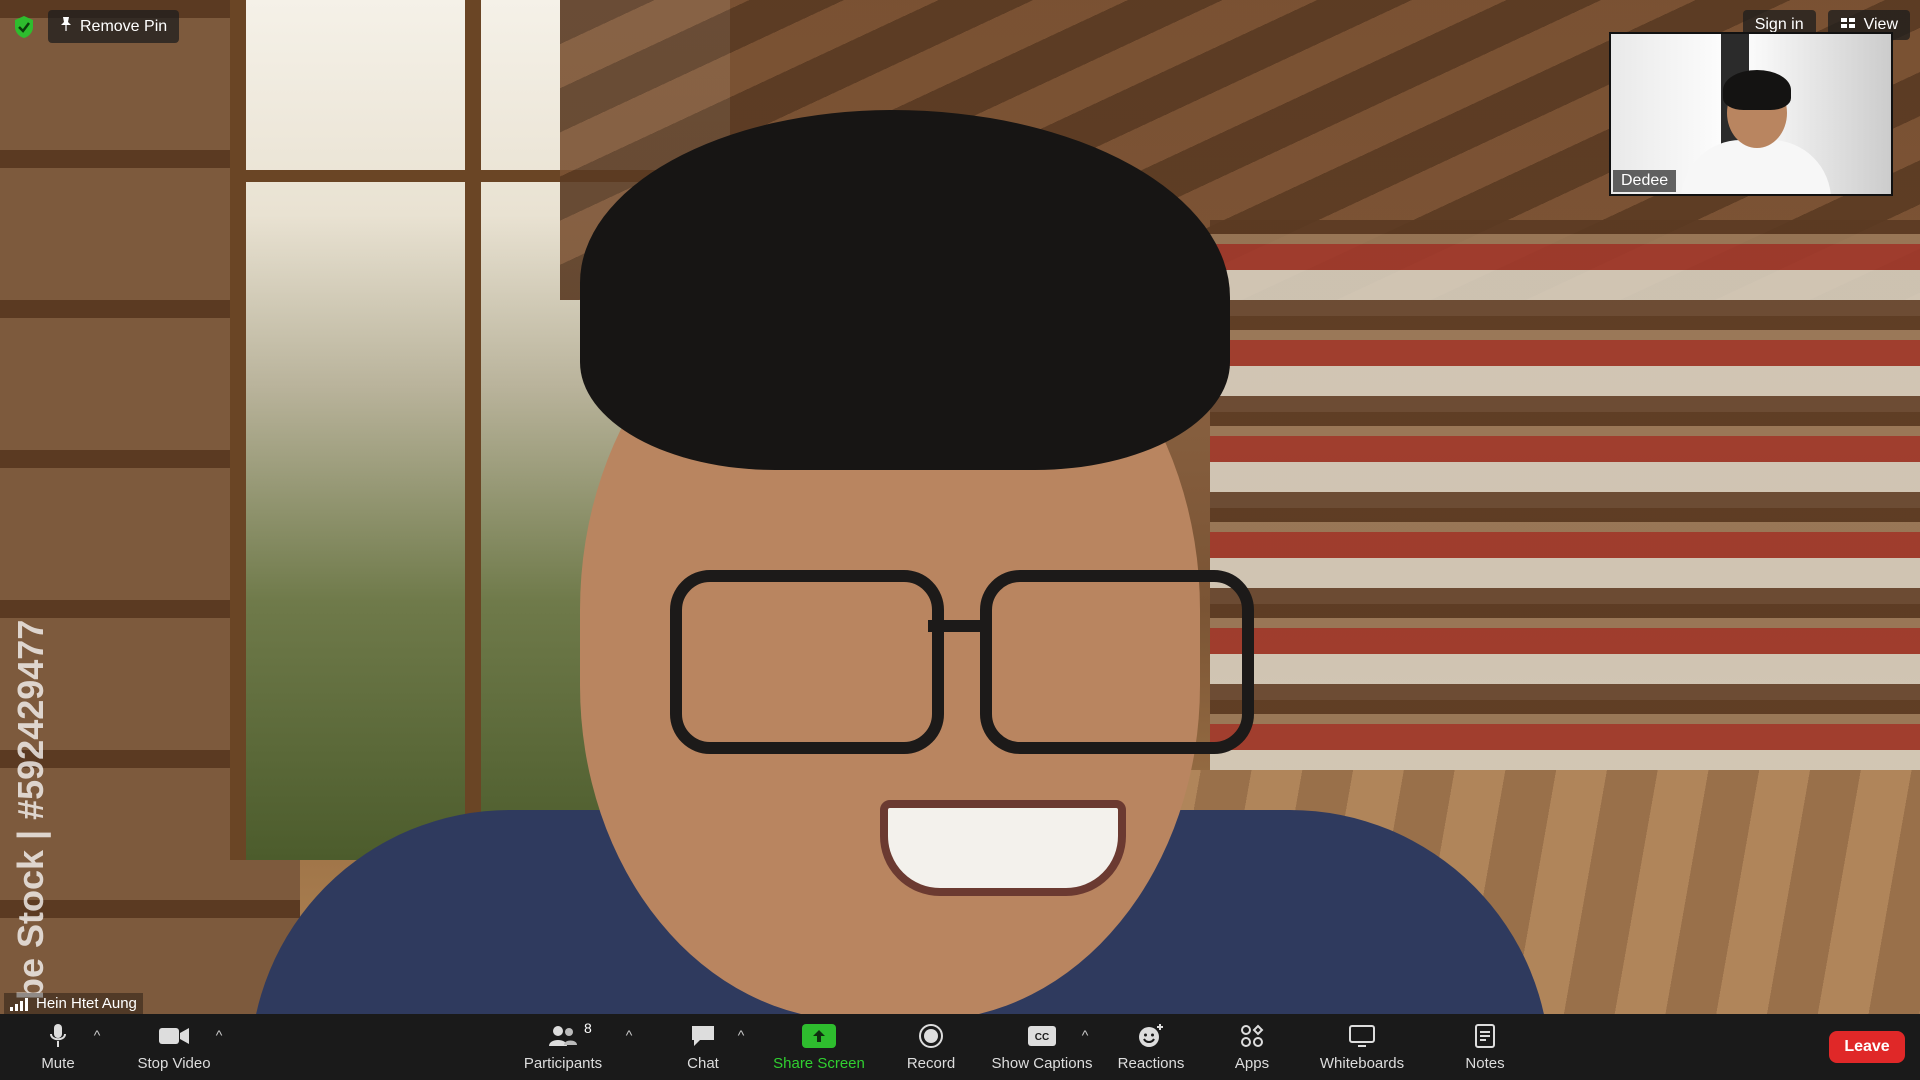  What do you see at coordinates (563, 1063) in the screenshot?
I see `participants-label: Participants` at bounding box center [563, 1063].